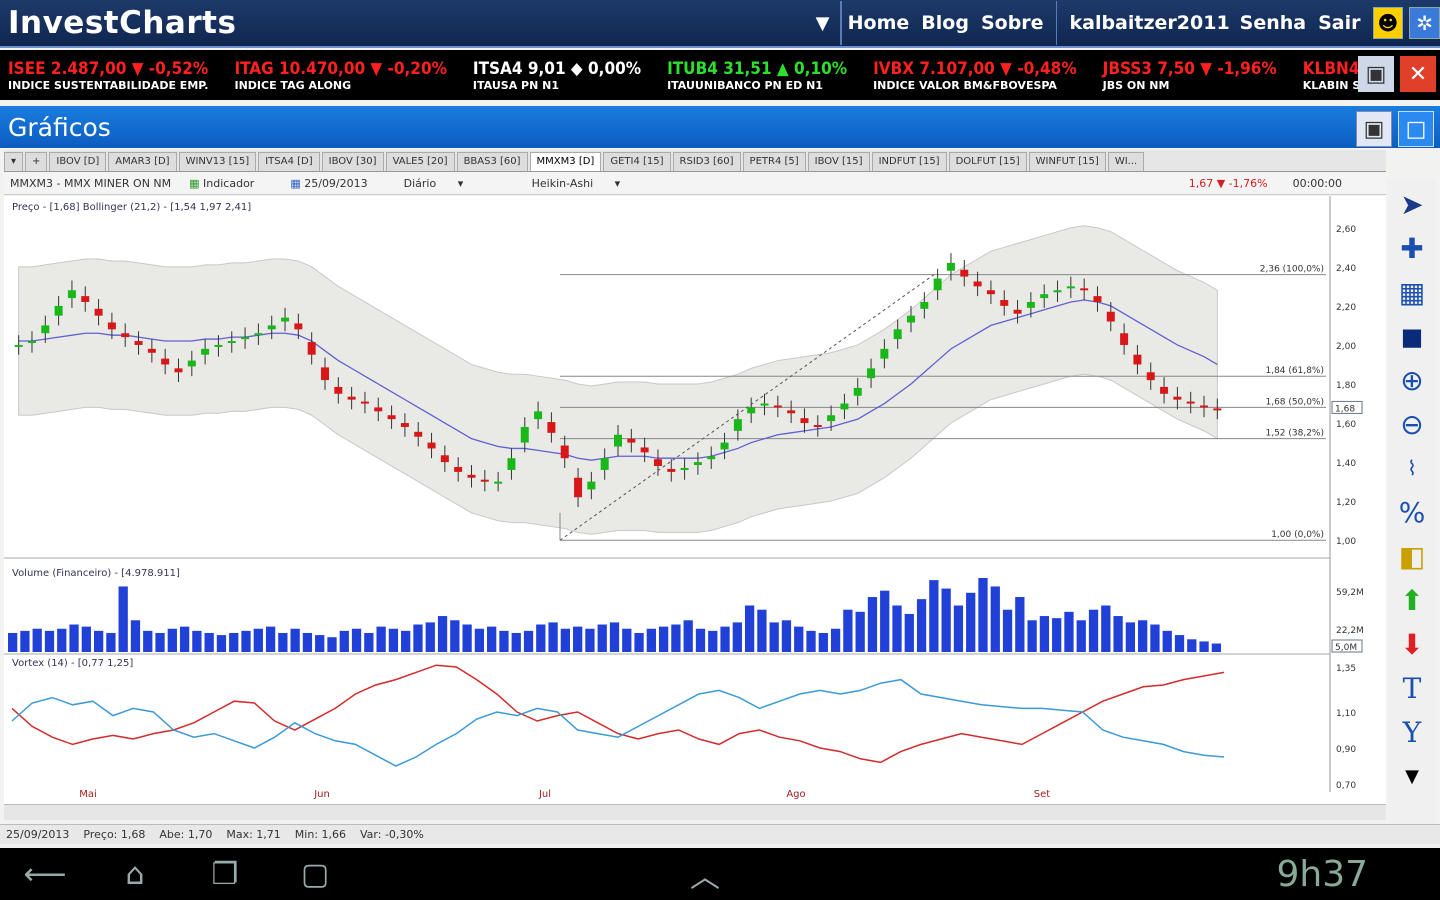 The image size is (1440, 900). Describe the element at coordinates (1412, 512) in the screenshot. I see `percent-icon: %` at that location.